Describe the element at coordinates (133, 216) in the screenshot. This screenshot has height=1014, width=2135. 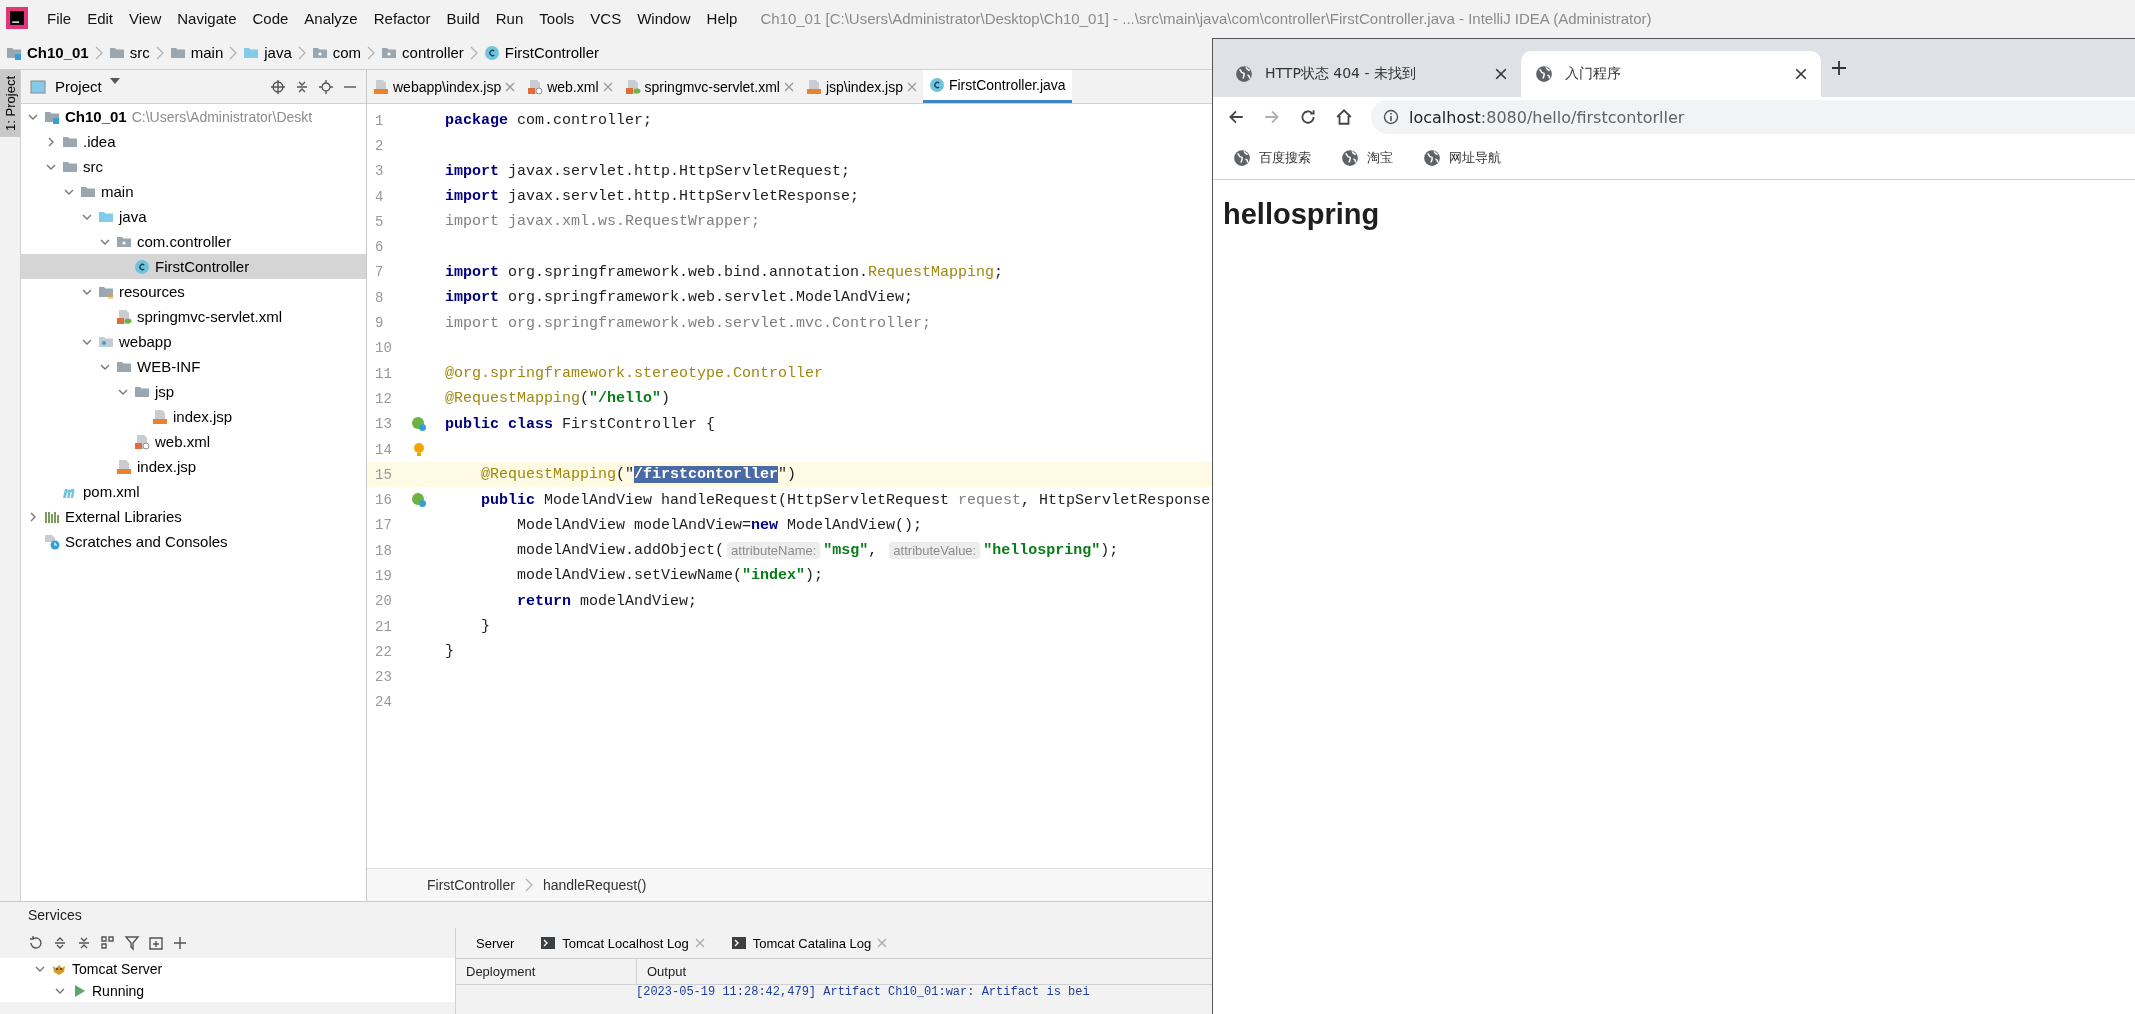
I see `tree-label: java` at that location.